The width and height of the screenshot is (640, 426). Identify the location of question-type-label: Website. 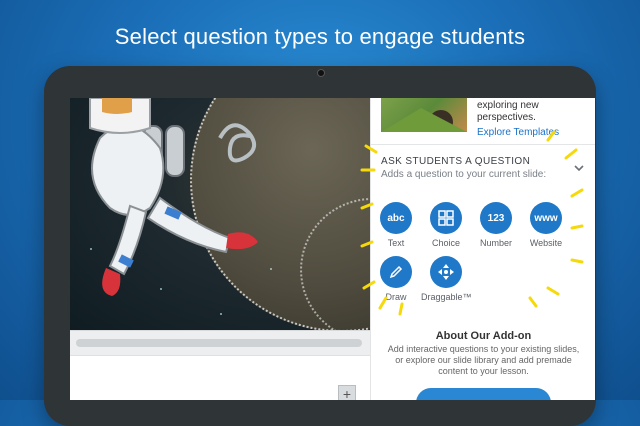
(546, 243).